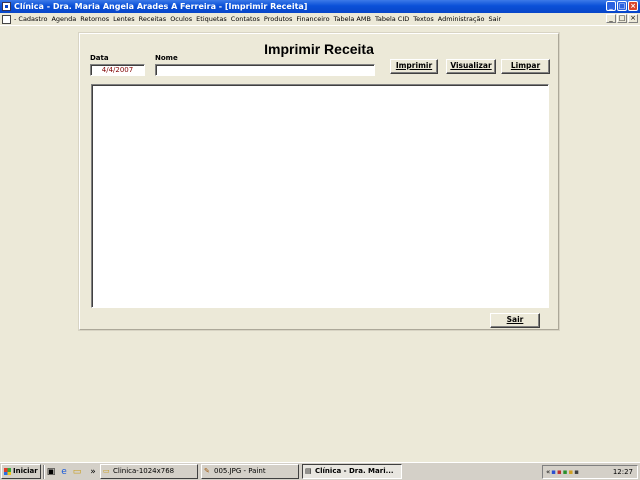 The height and width of the screenshot is (480, 640). I want to click on system-tray: «▪▪▪▪▪ 12:27, so click(590, 472).